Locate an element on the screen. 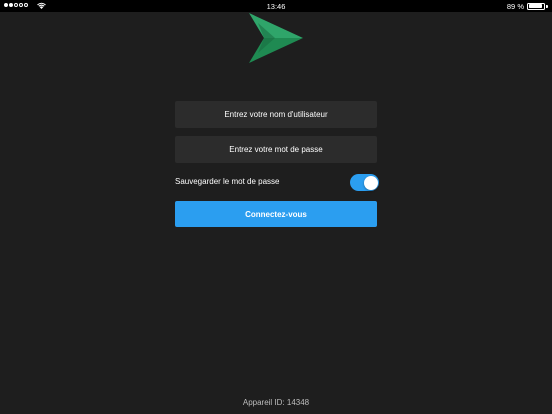 This screenshot has height=414, width=552. status-time: 13:46 is located at coordinates (276, 6).